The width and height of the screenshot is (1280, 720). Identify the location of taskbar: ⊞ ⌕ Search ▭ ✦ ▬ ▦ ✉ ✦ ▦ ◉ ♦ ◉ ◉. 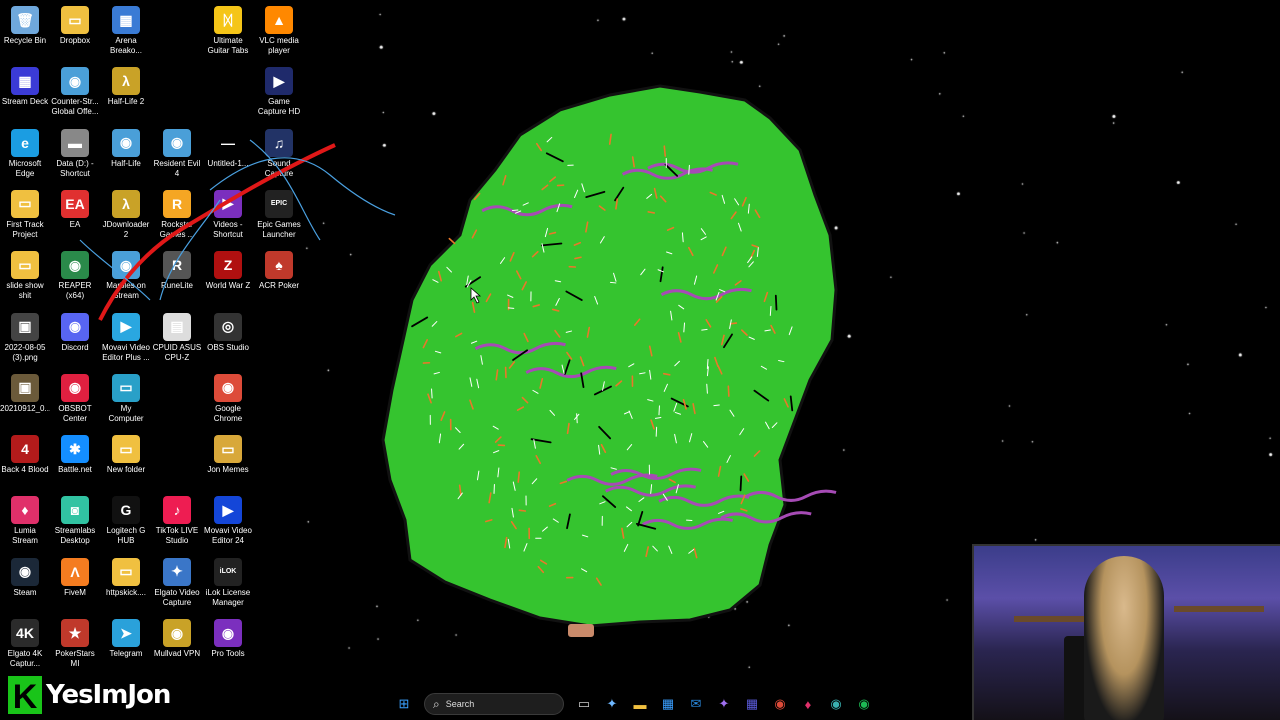
(645, 704).